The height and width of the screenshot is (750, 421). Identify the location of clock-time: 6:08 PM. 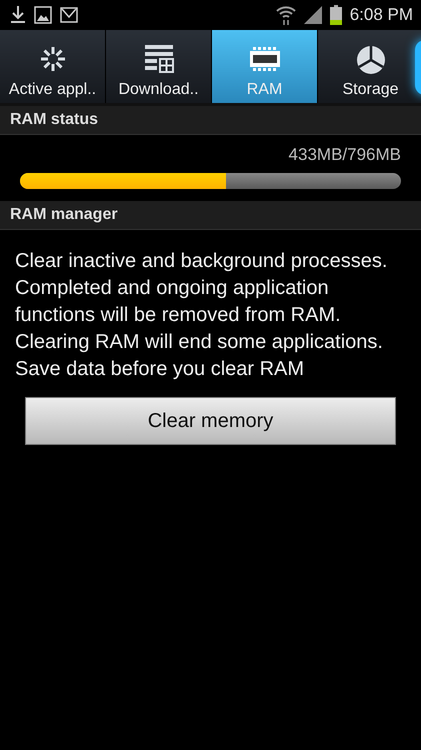
(381, 15).